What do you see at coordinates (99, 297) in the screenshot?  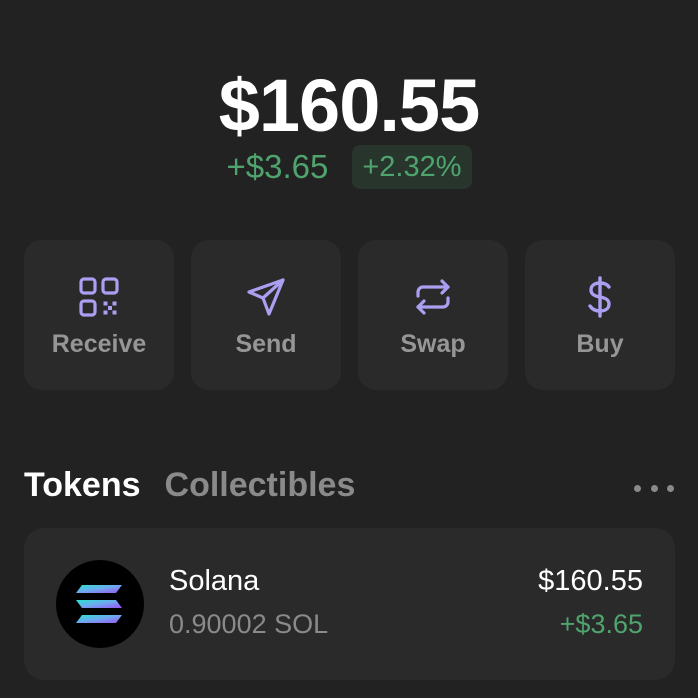 I see `qr-code-icon` at bounding box center [99, 297].